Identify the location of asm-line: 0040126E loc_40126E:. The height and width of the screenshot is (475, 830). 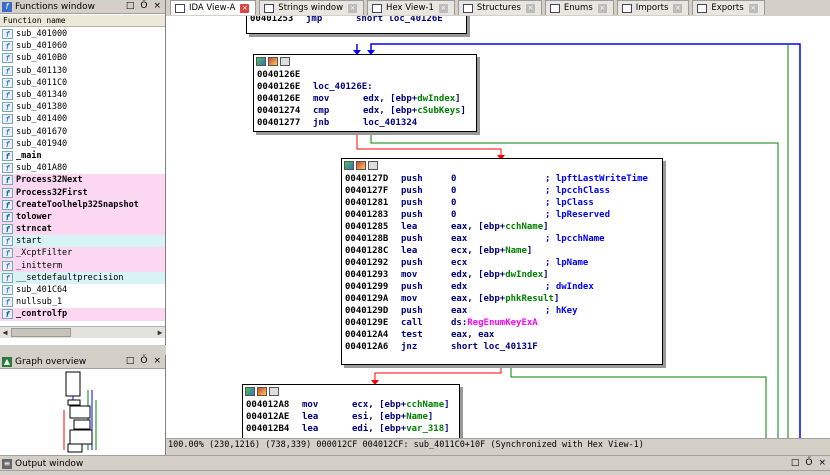
(365, 87).